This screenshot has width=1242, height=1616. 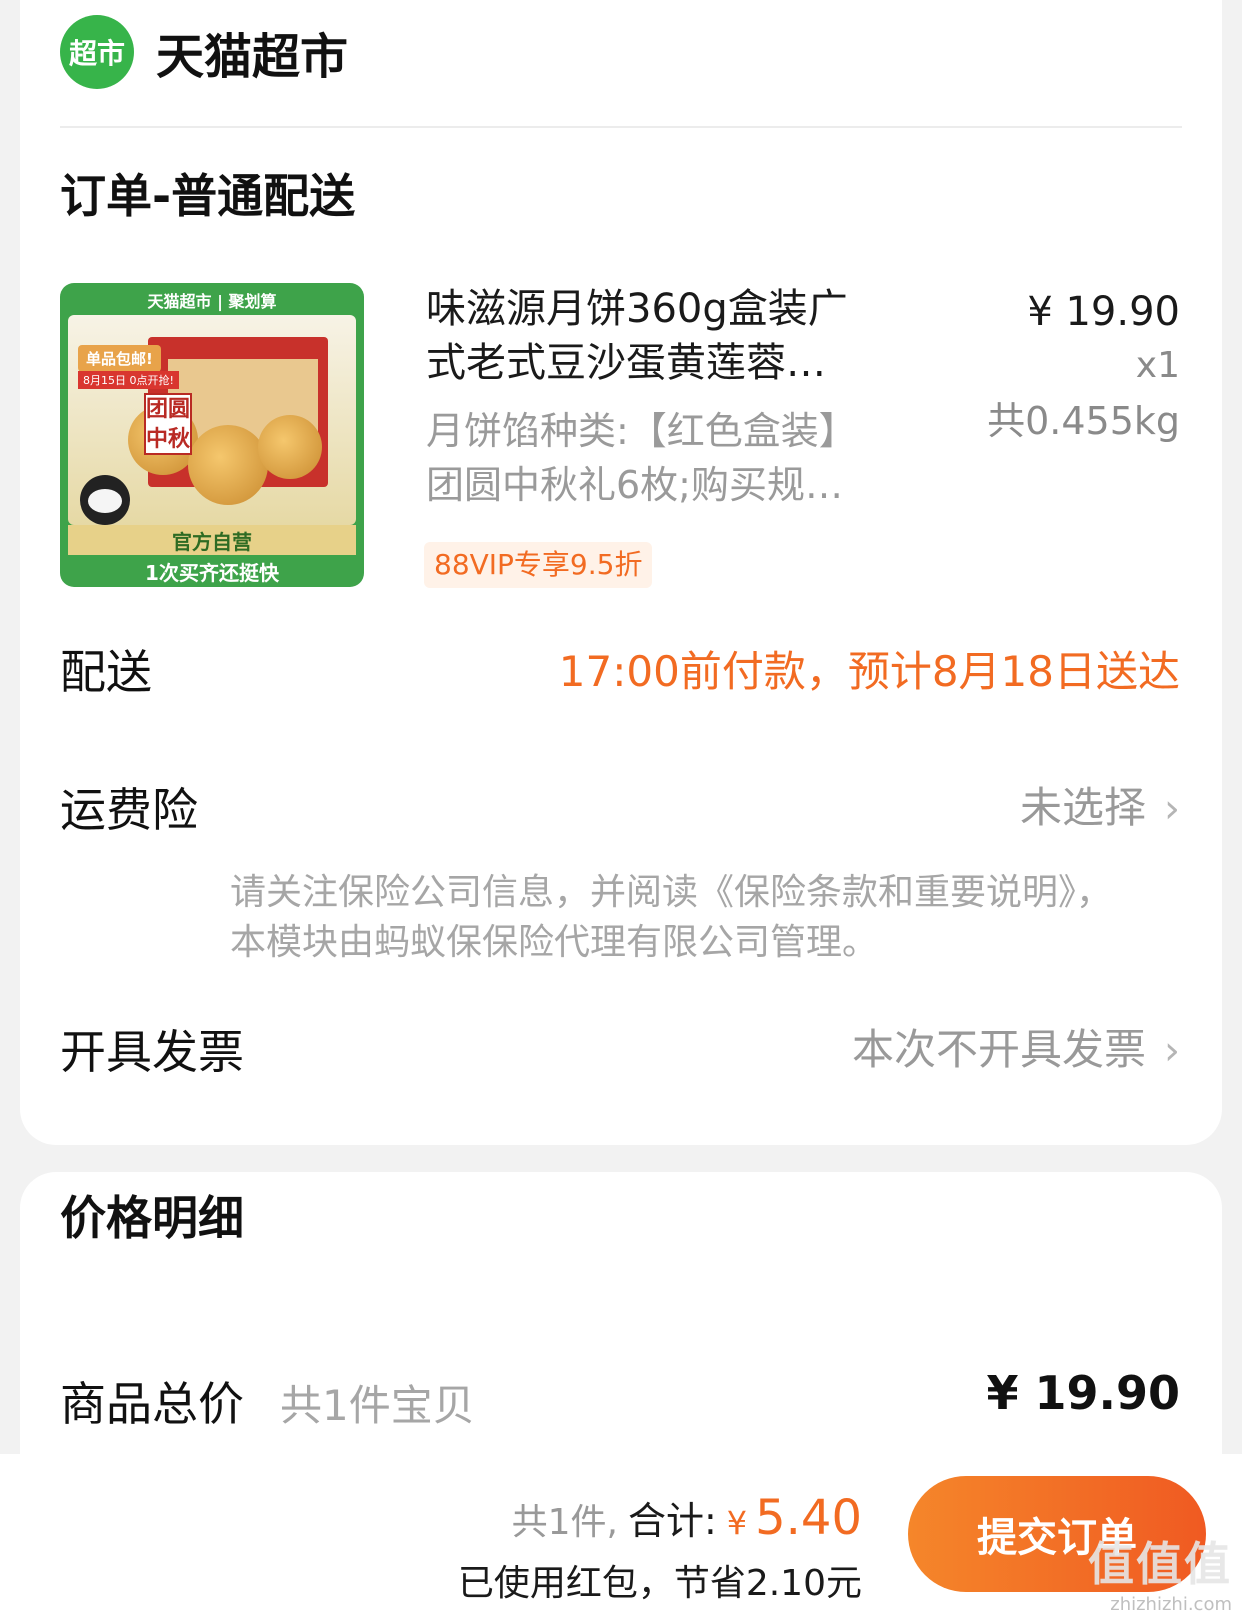 I want to click on currency-symbol: ¥, so click(x=737, y=1523).